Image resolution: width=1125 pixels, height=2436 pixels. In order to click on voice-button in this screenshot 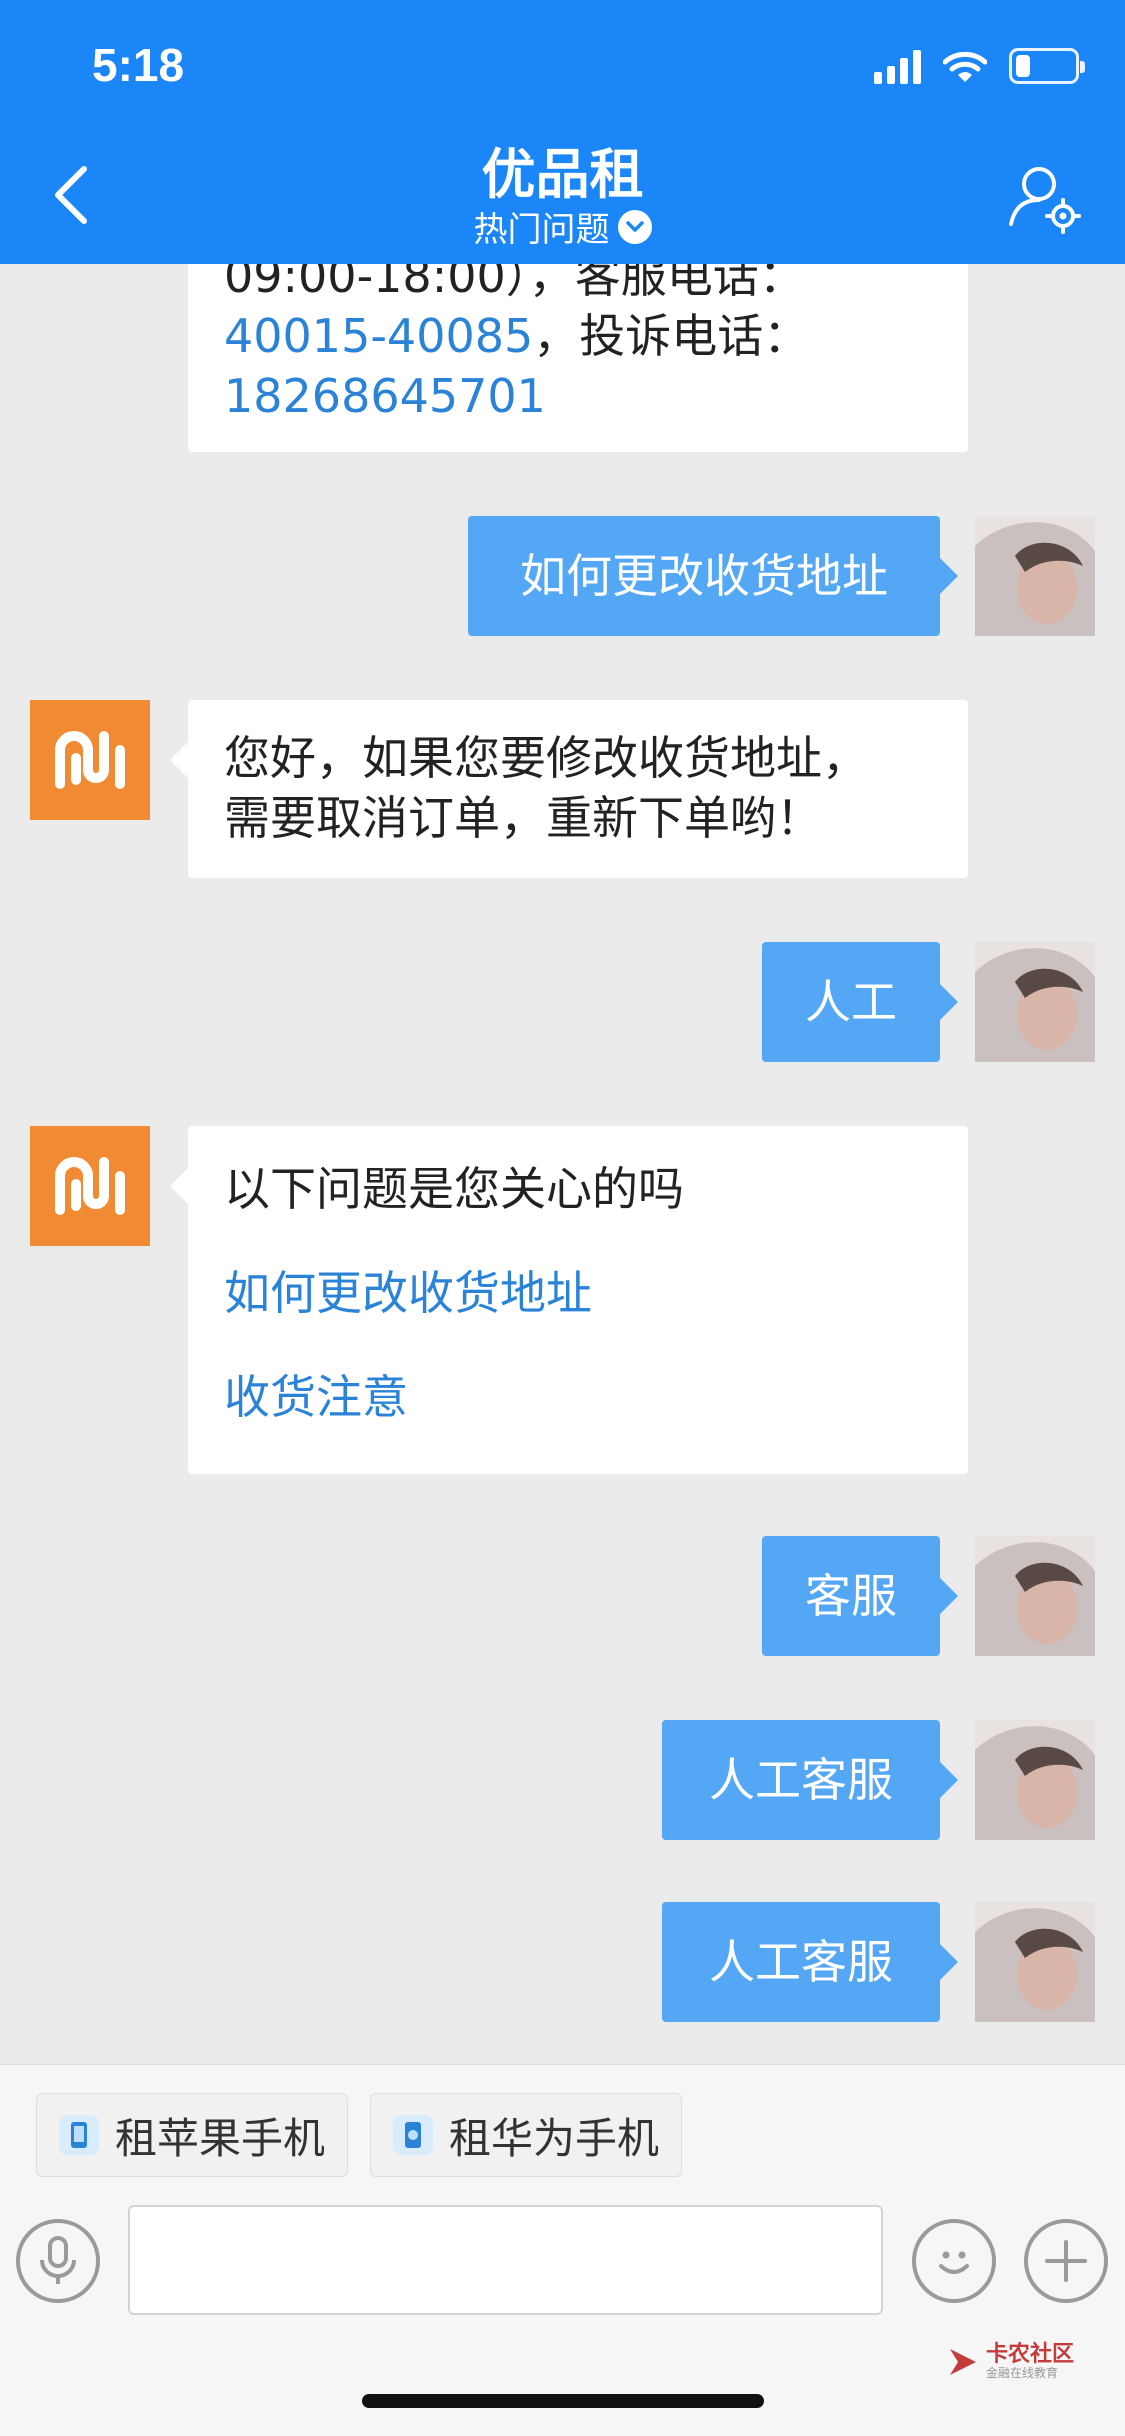, I will do `click(58, 2261)`.